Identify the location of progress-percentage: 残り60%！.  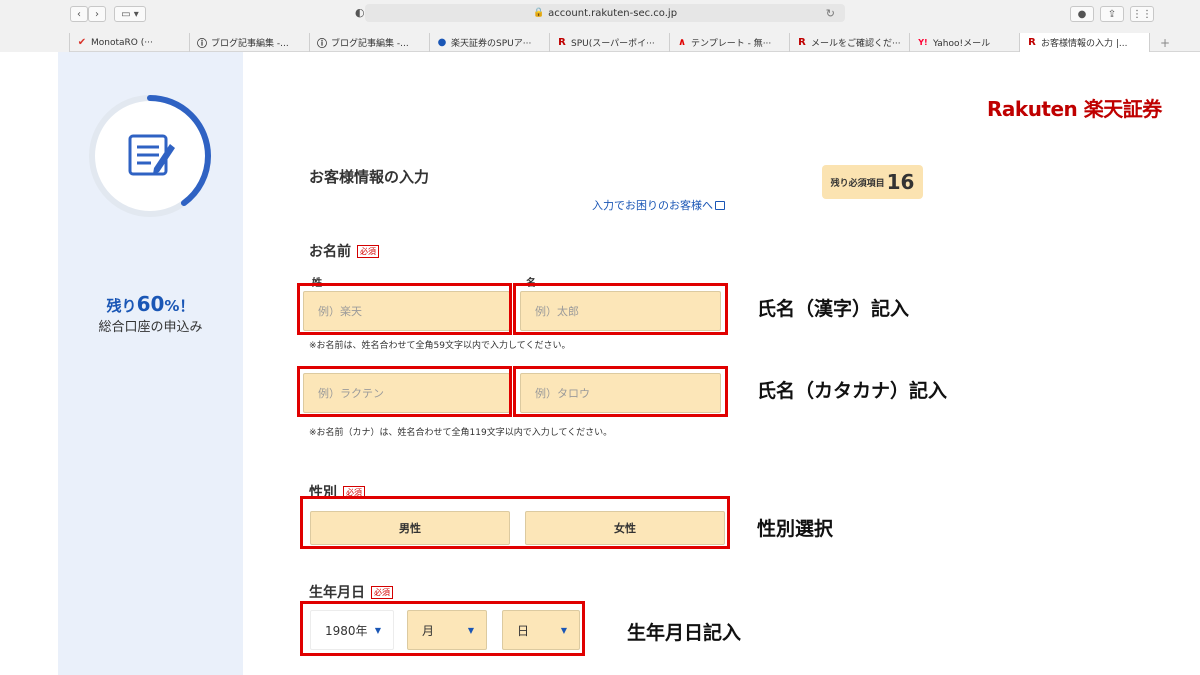
(150, 304).